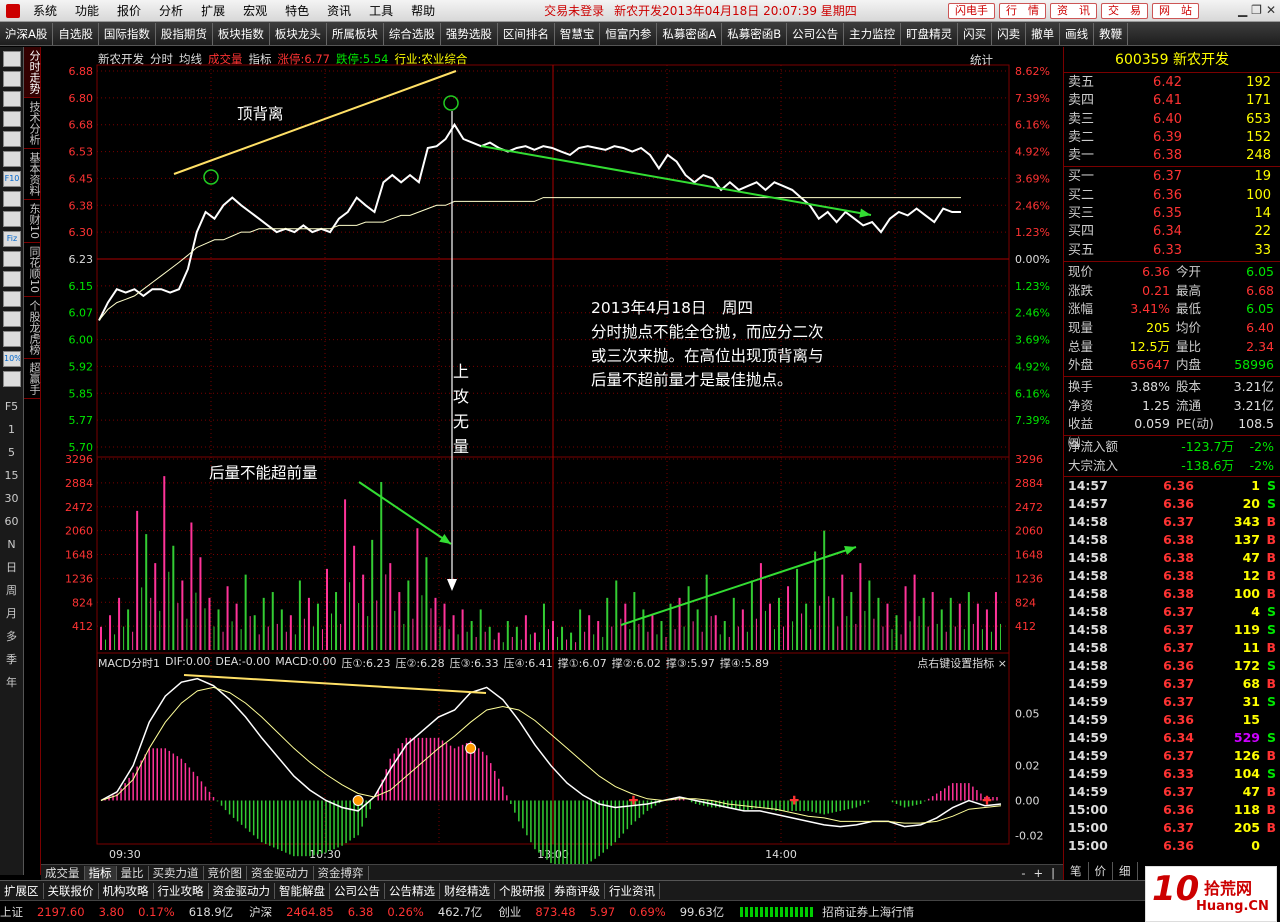 This screenshot has height=922, width=1280. What do you see at coordinates (45, 10) in the screenshot?
I see `menu-item: 系统` at bounding box center [45, 10].